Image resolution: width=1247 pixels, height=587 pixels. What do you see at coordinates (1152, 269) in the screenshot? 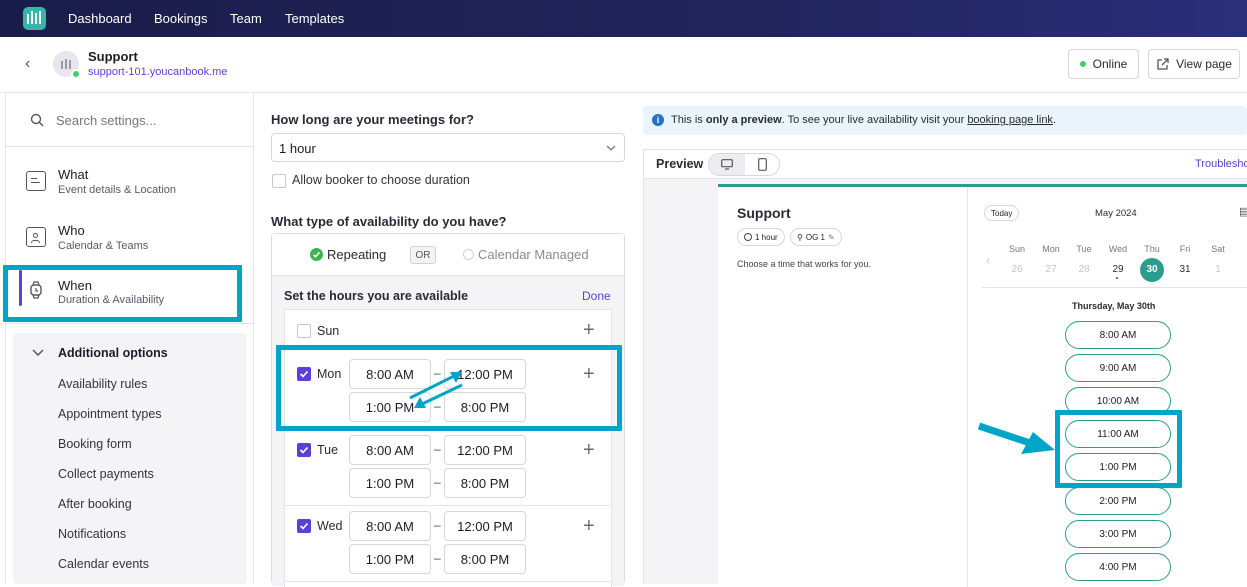
I see `date-cell-selected: 30` at bounding box center [1152, 269].